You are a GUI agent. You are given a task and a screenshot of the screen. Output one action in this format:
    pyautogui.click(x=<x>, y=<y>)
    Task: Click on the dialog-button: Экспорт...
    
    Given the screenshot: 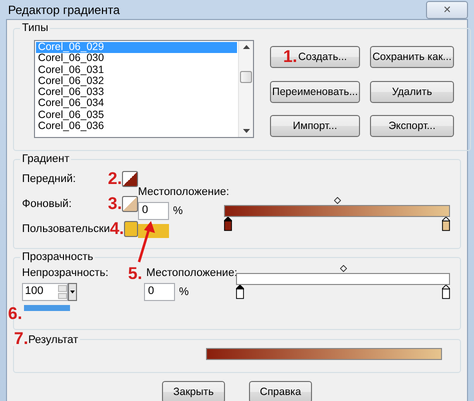 What is the action you would take?
    pyautogui.click(x=412, y=126)
    